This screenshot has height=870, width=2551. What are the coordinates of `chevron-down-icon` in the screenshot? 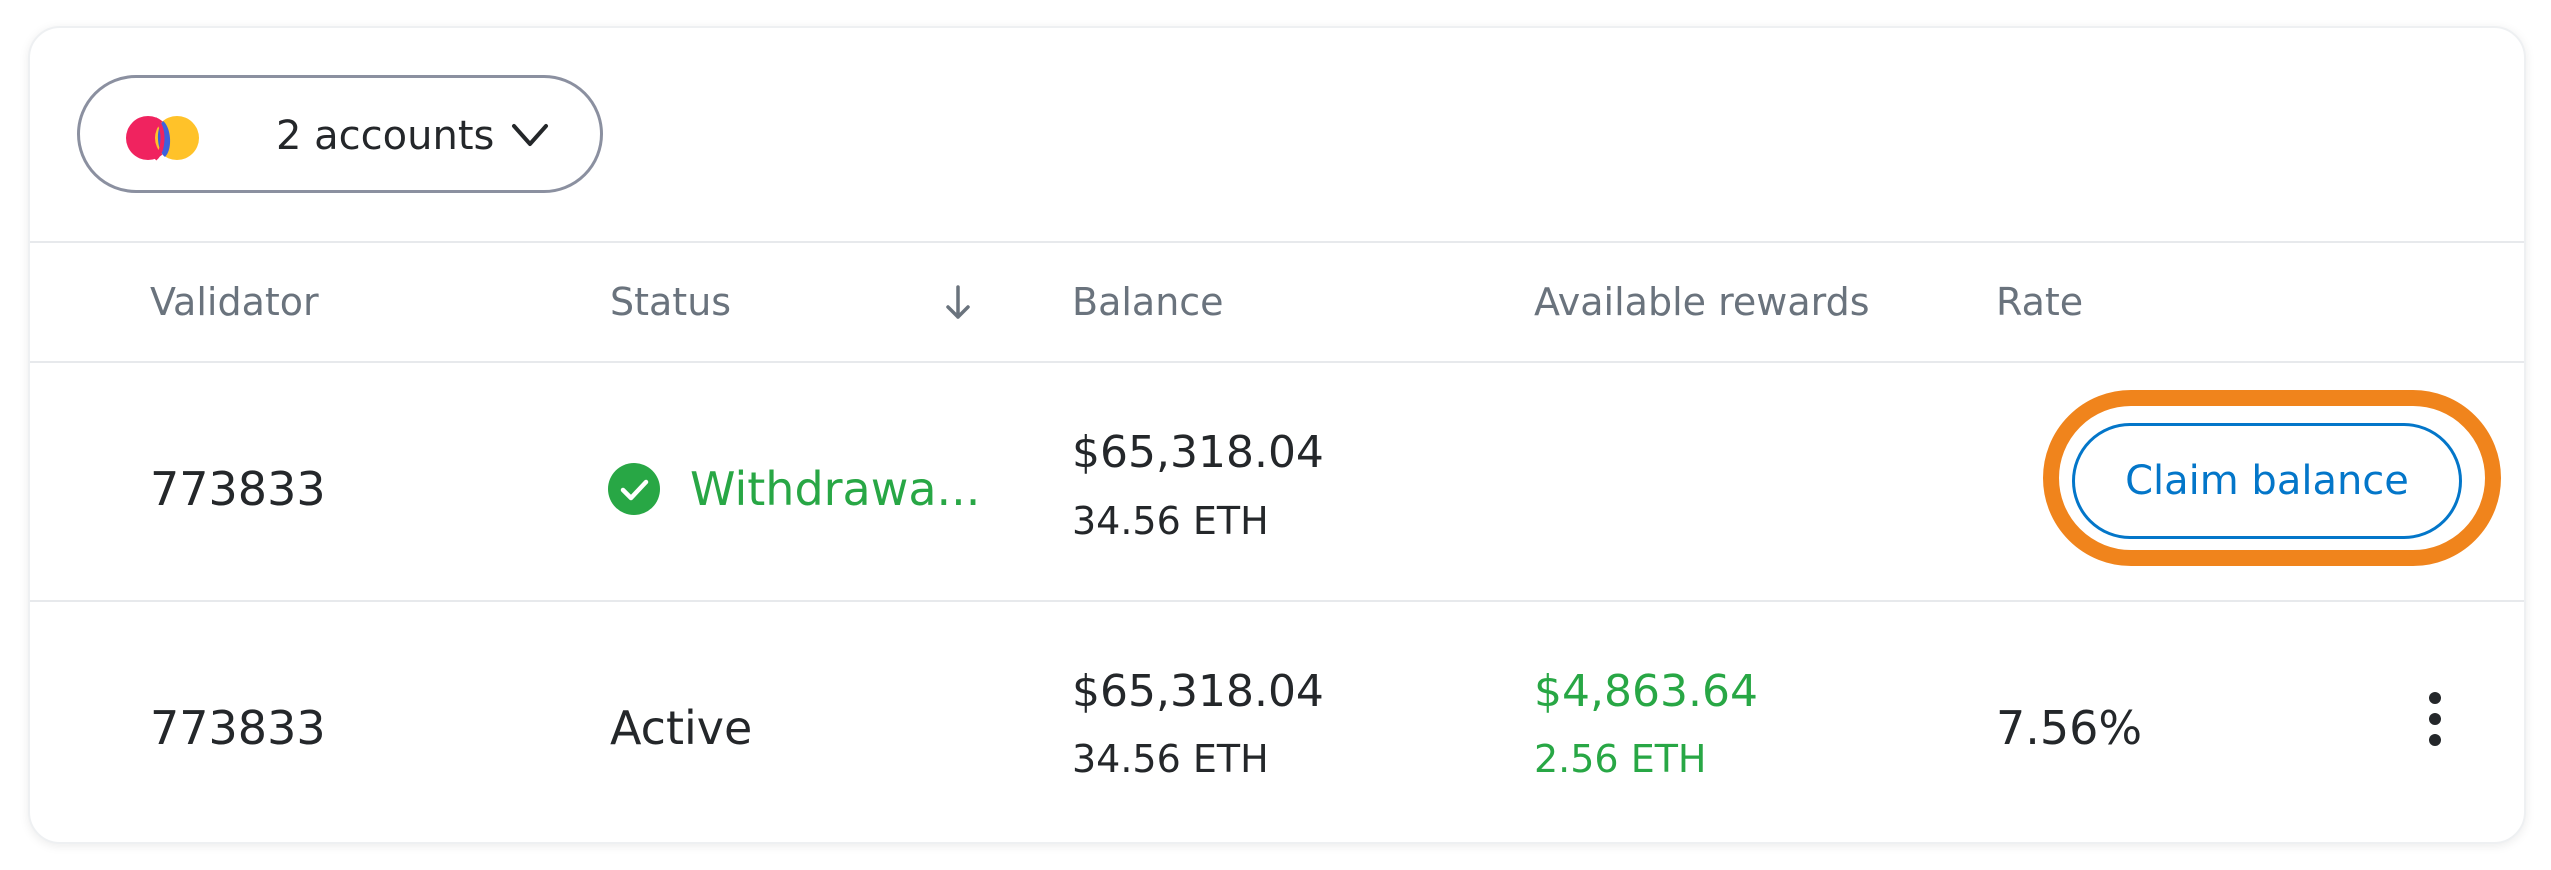 It's located at (530, 135).